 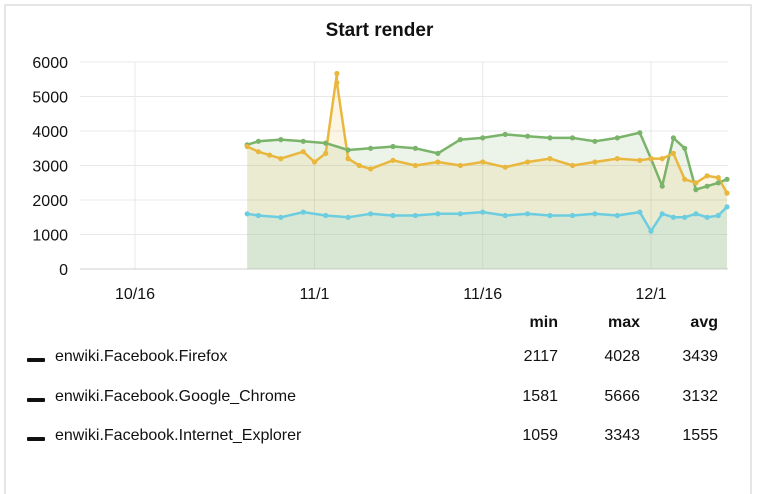 I want to click on legend-header-min: min, so click(x=543, y=322).